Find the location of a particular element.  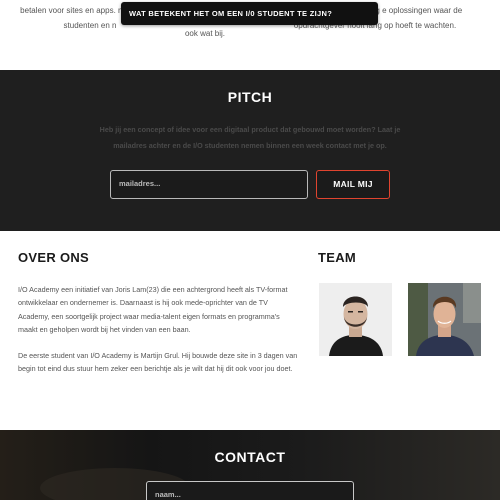

pitch-title: PITCH is located at coordinates (250, 97).